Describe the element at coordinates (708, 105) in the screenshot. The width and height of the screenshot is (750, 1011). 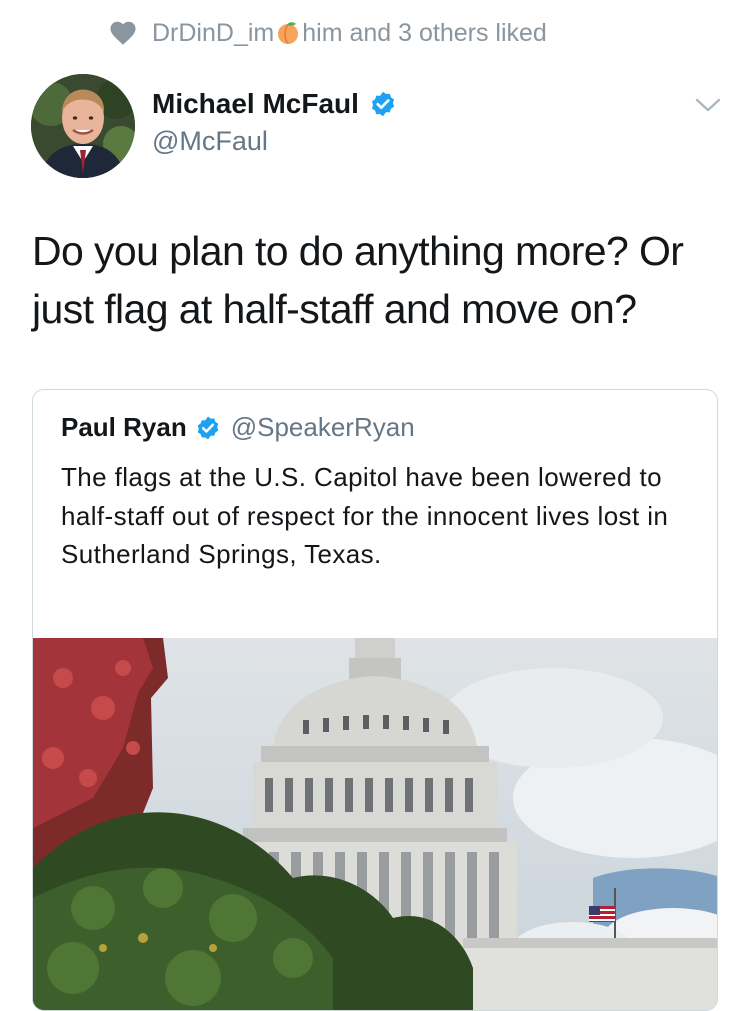
I see `chevron-down-icon` at that location.